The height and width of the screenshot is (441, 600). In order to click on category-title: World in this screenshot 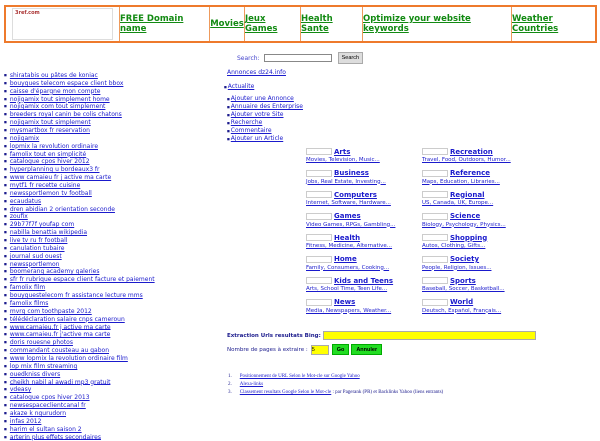, I will do `click(461, 302)`.